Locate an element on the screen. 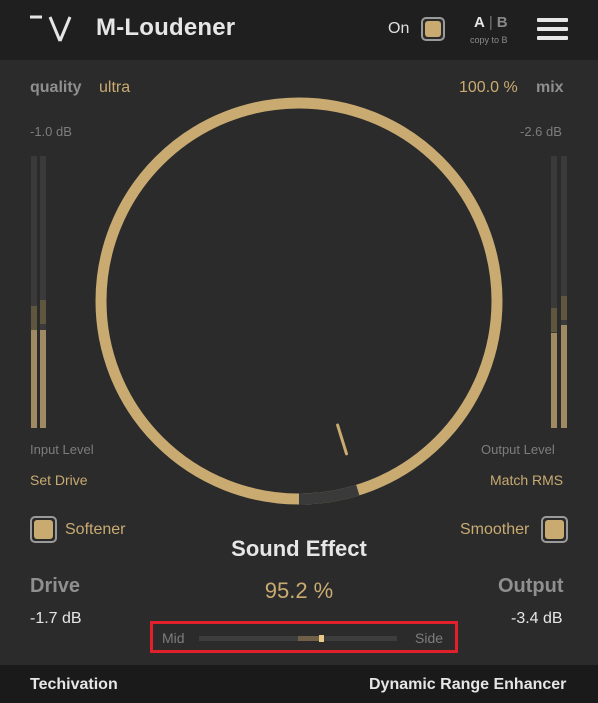  output-label: Output is located at coordinates (531, 586).